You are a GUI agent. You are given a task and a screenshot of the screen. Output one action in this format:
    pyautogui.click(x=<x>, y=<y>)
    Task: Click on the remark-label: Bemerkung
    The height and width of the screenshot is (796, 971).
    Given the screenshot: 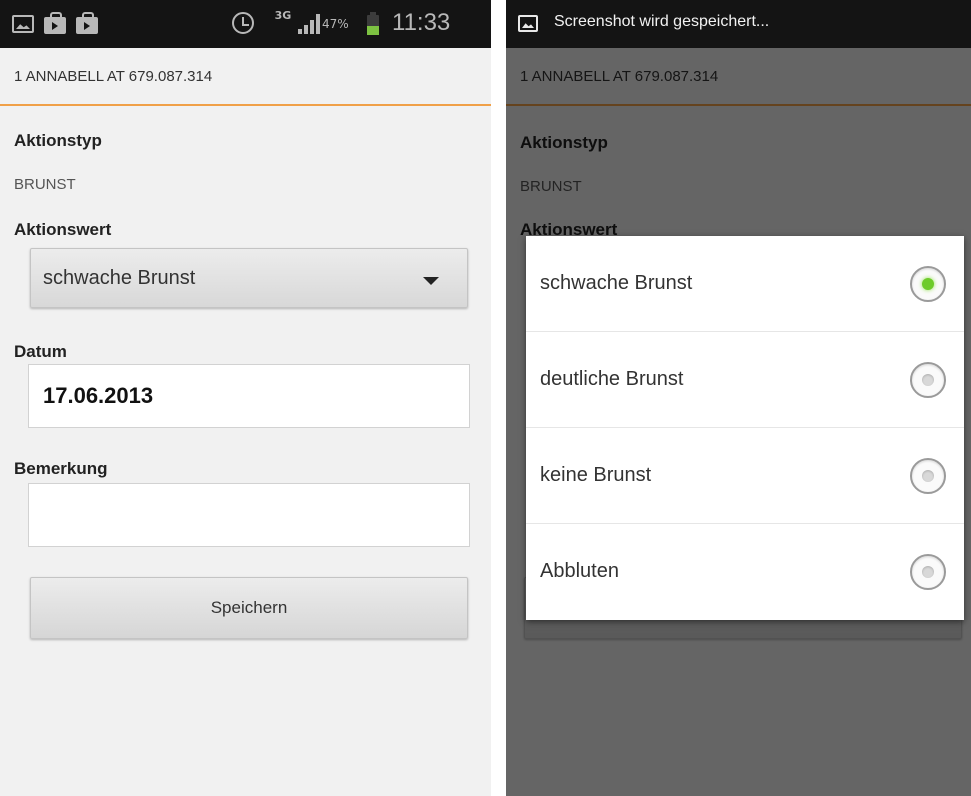 What is the action you would take?
    pyautogui.click(x=61, y=468)
    